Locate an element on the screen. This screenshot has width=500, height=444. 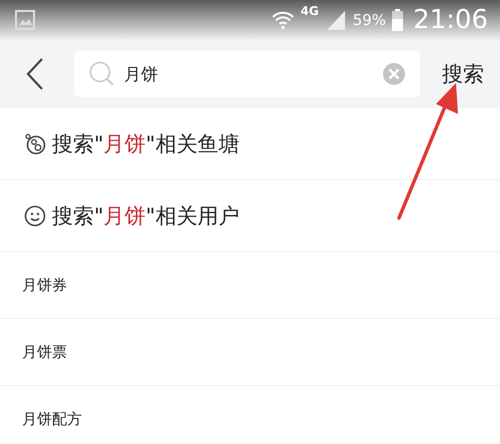
search-input: 月饼 is located at coordinates (249, 74).